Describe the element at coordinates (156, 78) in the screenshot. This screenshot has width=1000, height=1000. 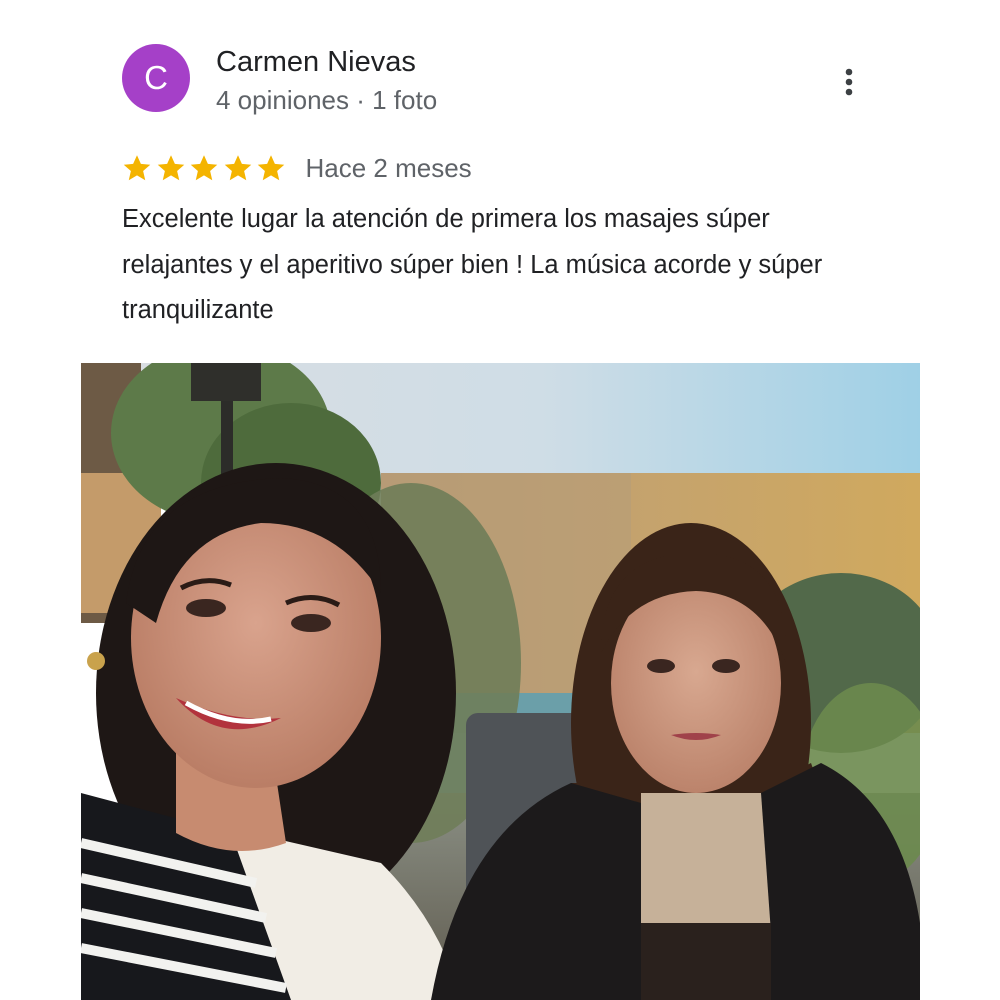
I see `avatar: C` at that location.